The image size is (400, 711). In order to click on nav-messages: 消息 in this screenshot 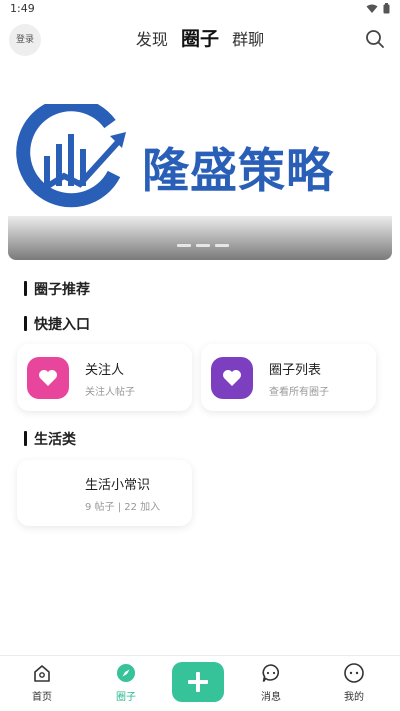, I will do `click(271, 682)`.